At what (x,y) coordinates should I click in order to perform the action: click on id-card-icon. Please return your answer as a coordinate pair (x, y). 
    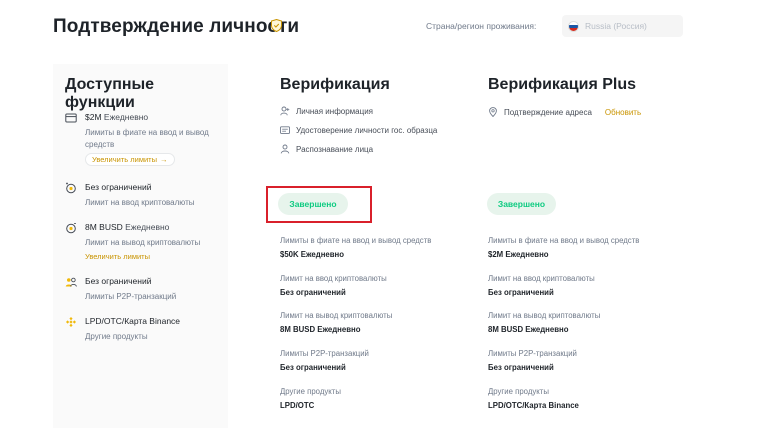
    Looking at the image, I should click on (285, 130).